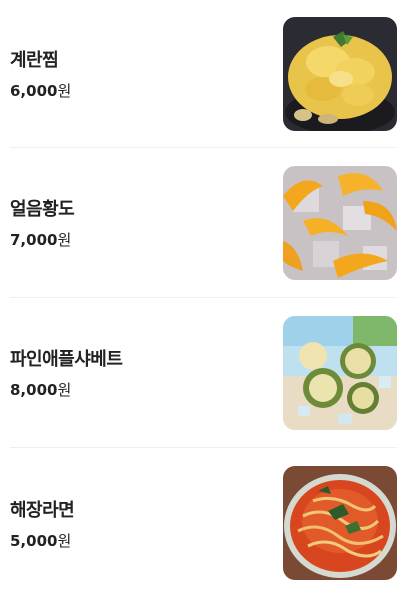 This screenshot has width=409, height=594. I want to click on menu-item-info: 파인애플샤베트 8,000원, so click(66, 372).